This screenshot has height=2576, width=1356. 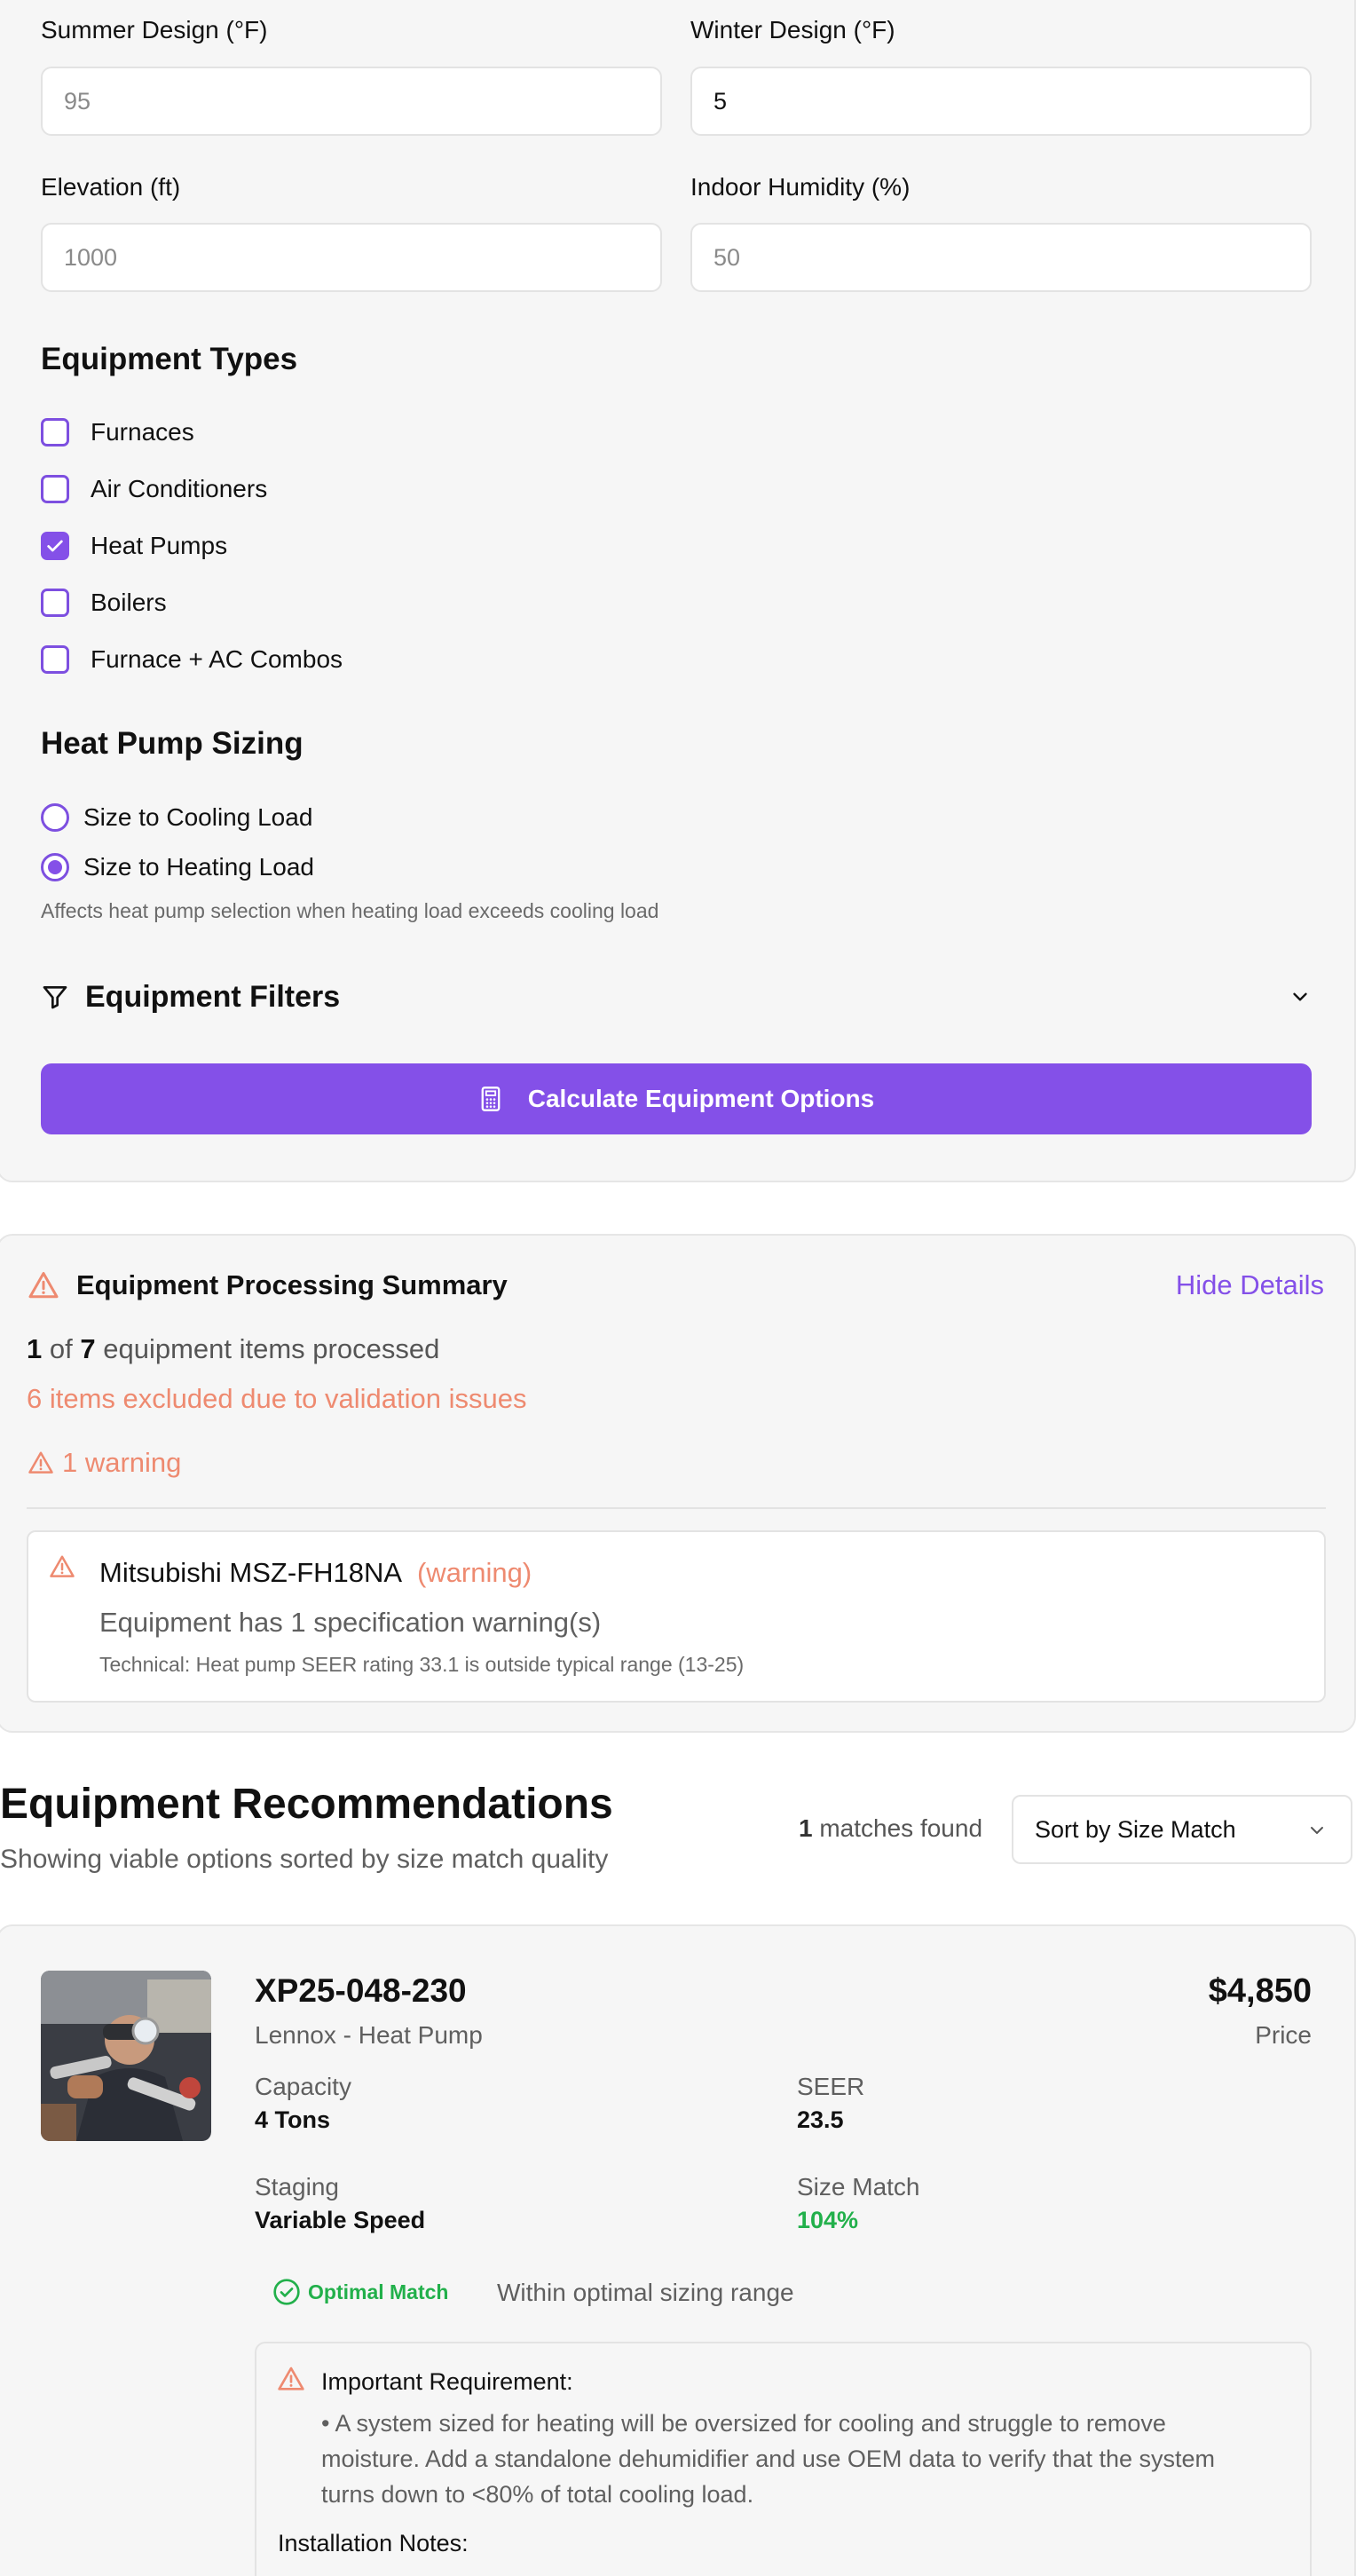 What do you see at coordinates (154, 29) in the screenshot?
I see `summer-design-label: Summer Design (°F)` at bounding box center [154, 29].